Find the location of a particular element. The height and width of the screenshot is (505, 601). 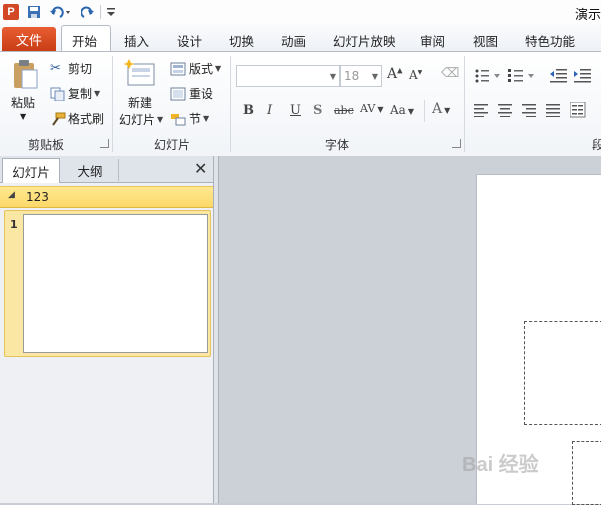

format-painter-button: 格式刷 is located at coordinates (77, 118).